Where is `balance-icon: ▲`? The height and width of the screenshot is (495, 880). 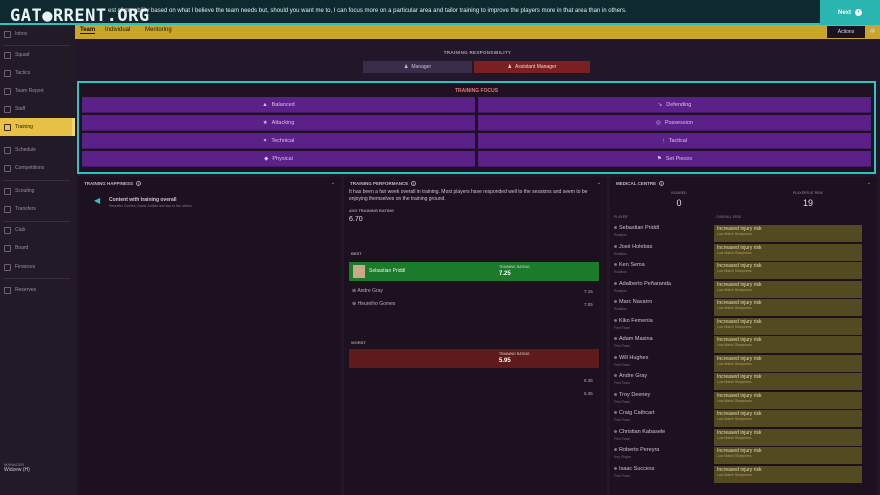
balance-icon: ▲ is located at coordinates (265, 104).